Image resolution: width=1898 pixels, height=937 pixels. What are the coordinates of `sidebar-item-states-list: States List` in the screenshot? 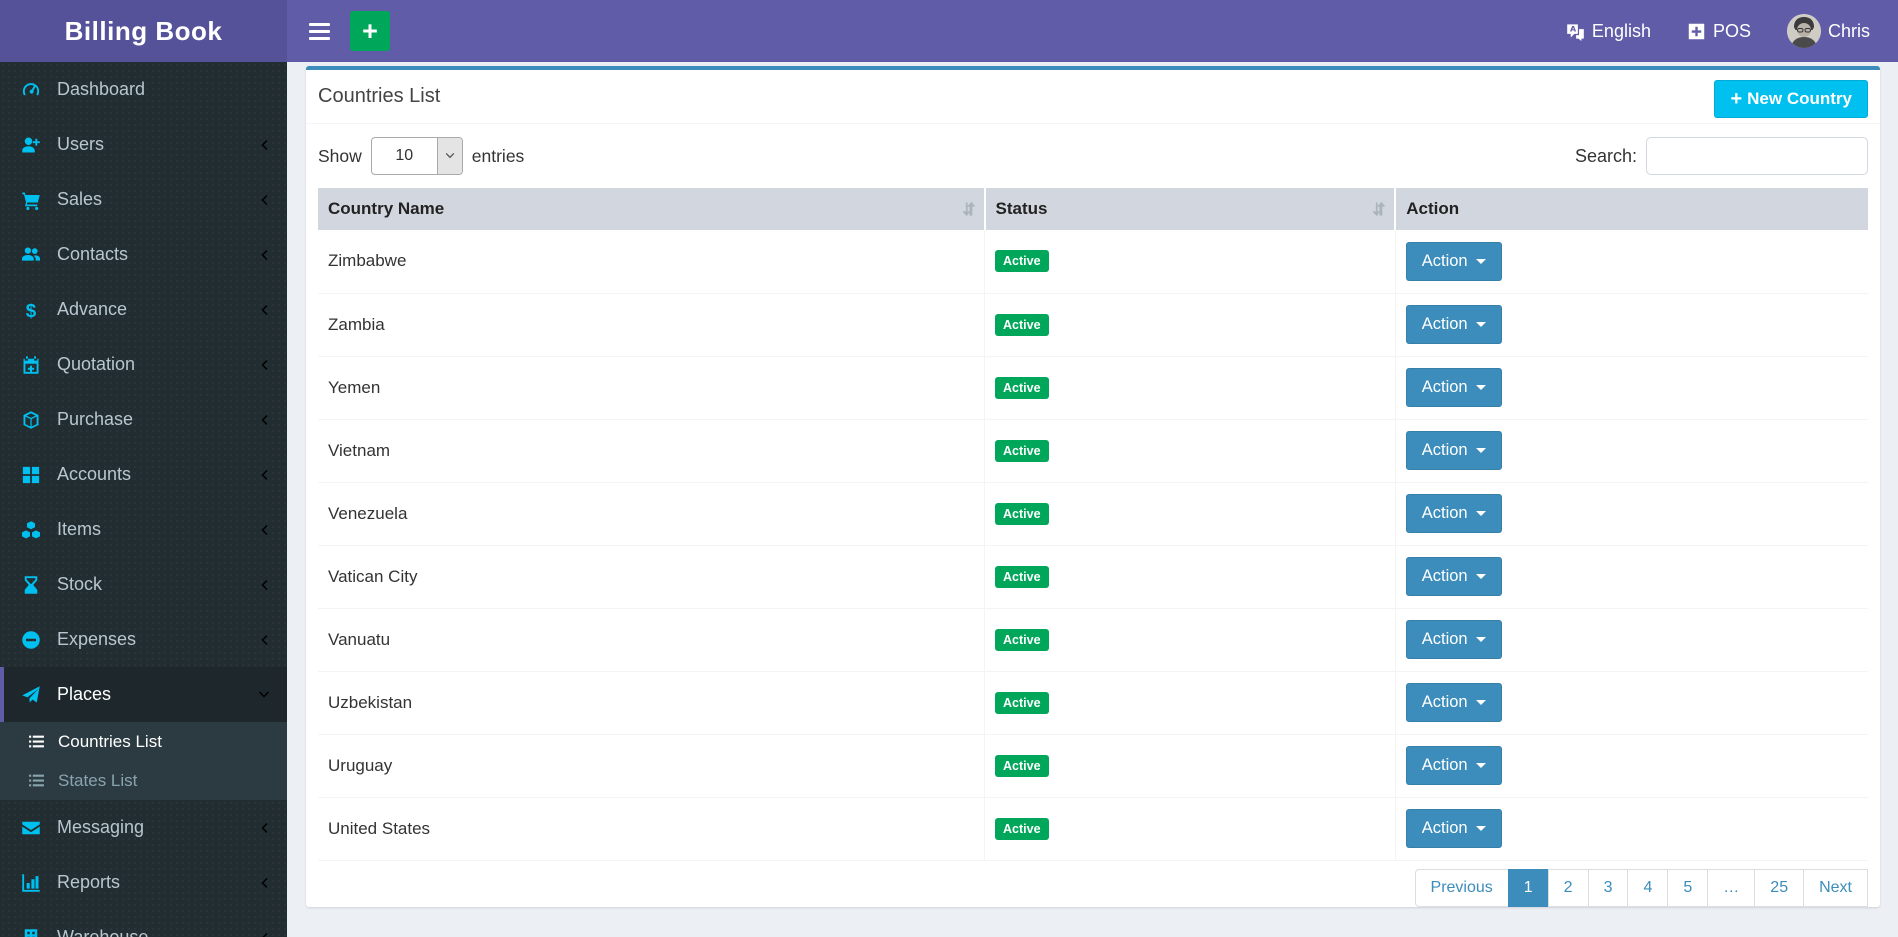 It's located at (143, 780).